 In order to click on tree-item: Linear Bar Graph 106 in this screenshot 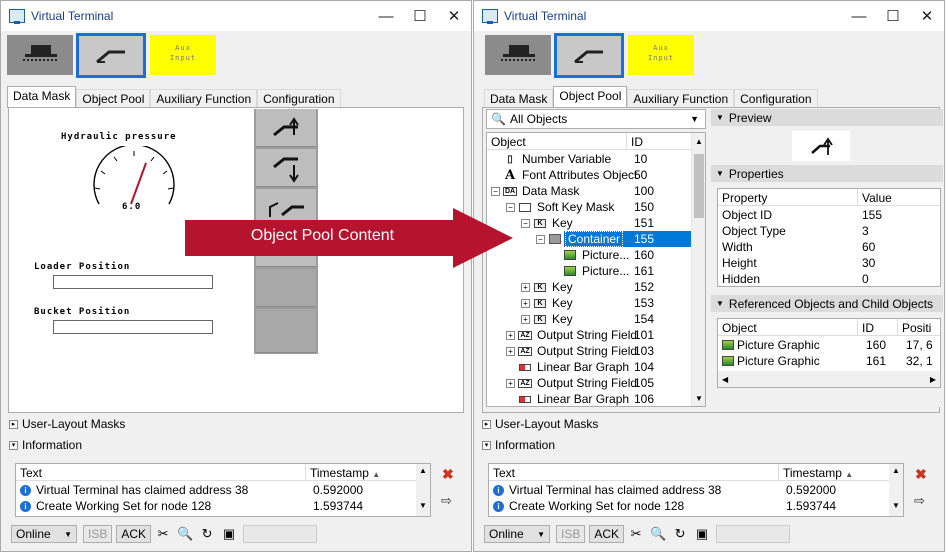, I will do `click(589, 398)`.